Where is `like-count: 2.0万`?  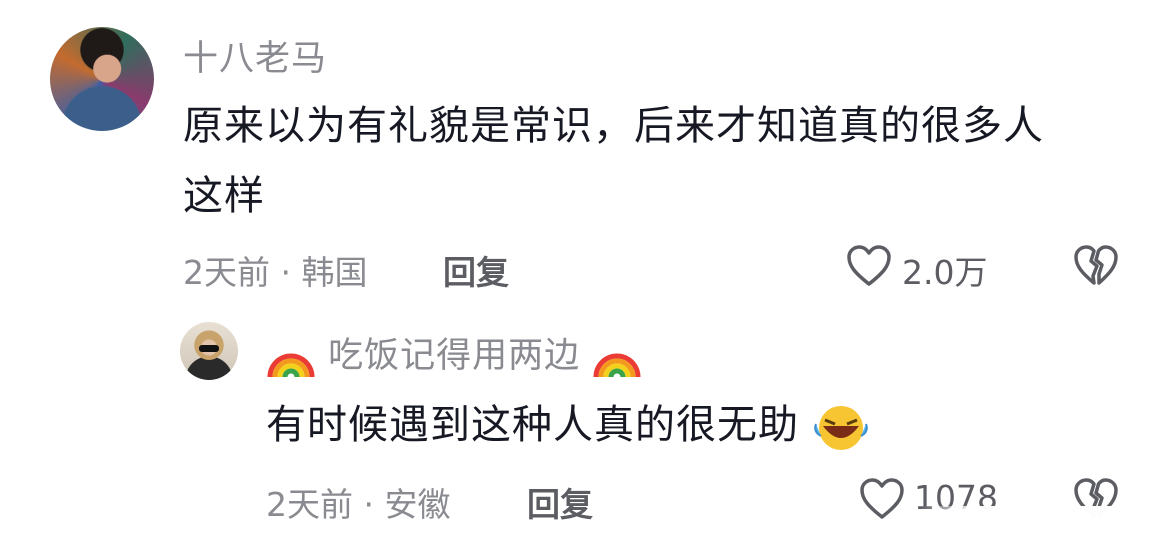 like-count: 2.0万 is located at coordinates (945, 272).